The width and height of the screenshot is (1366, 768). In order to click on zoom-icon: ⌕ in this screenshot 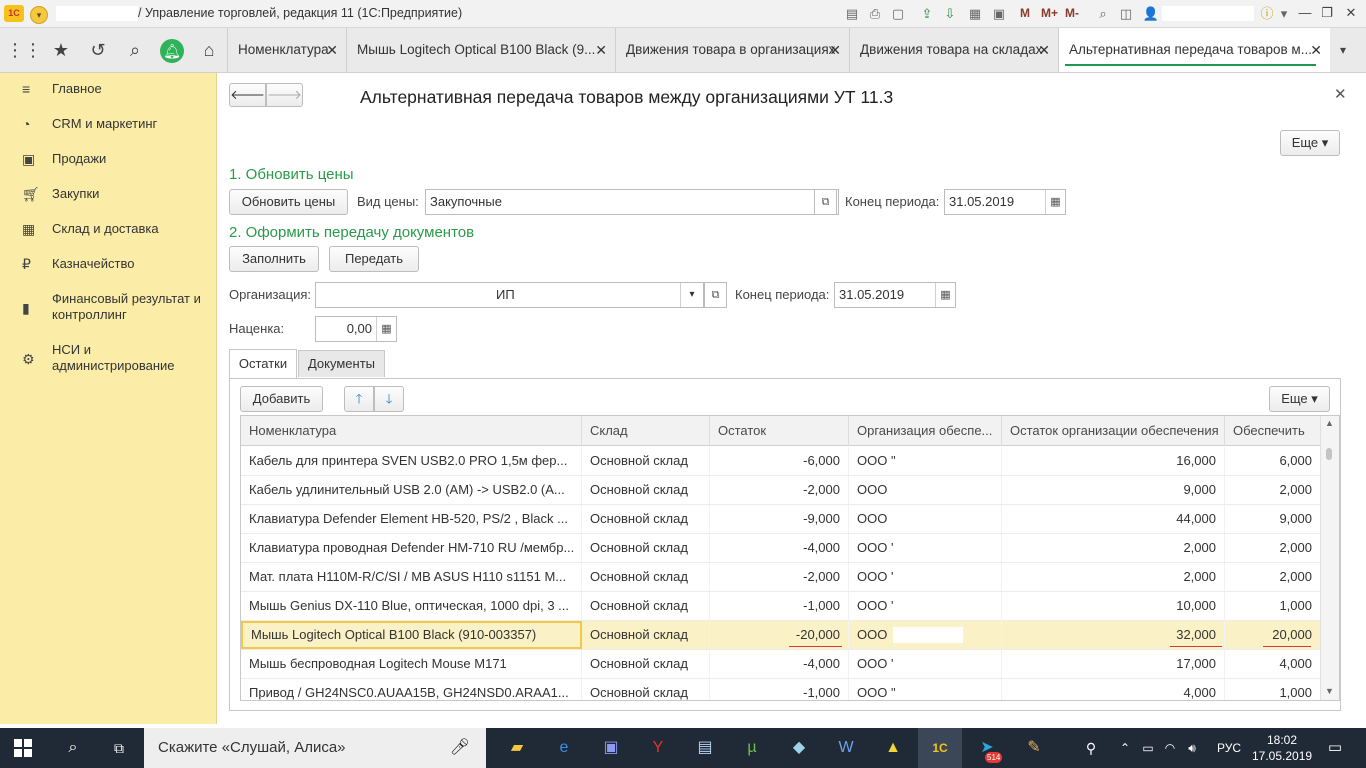, I will do `click(1103, 13)`.